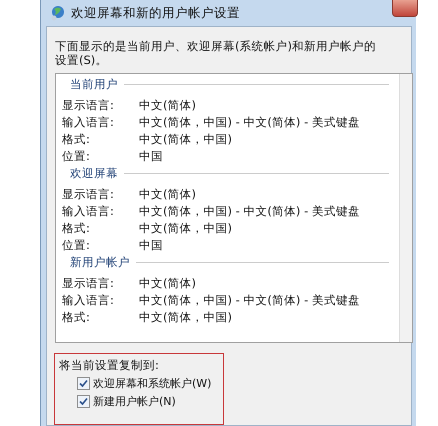 The image size is (438, 426). Describe the element at coordinates (58, 13) in the screenshot. I see `globe-icon` at that location.